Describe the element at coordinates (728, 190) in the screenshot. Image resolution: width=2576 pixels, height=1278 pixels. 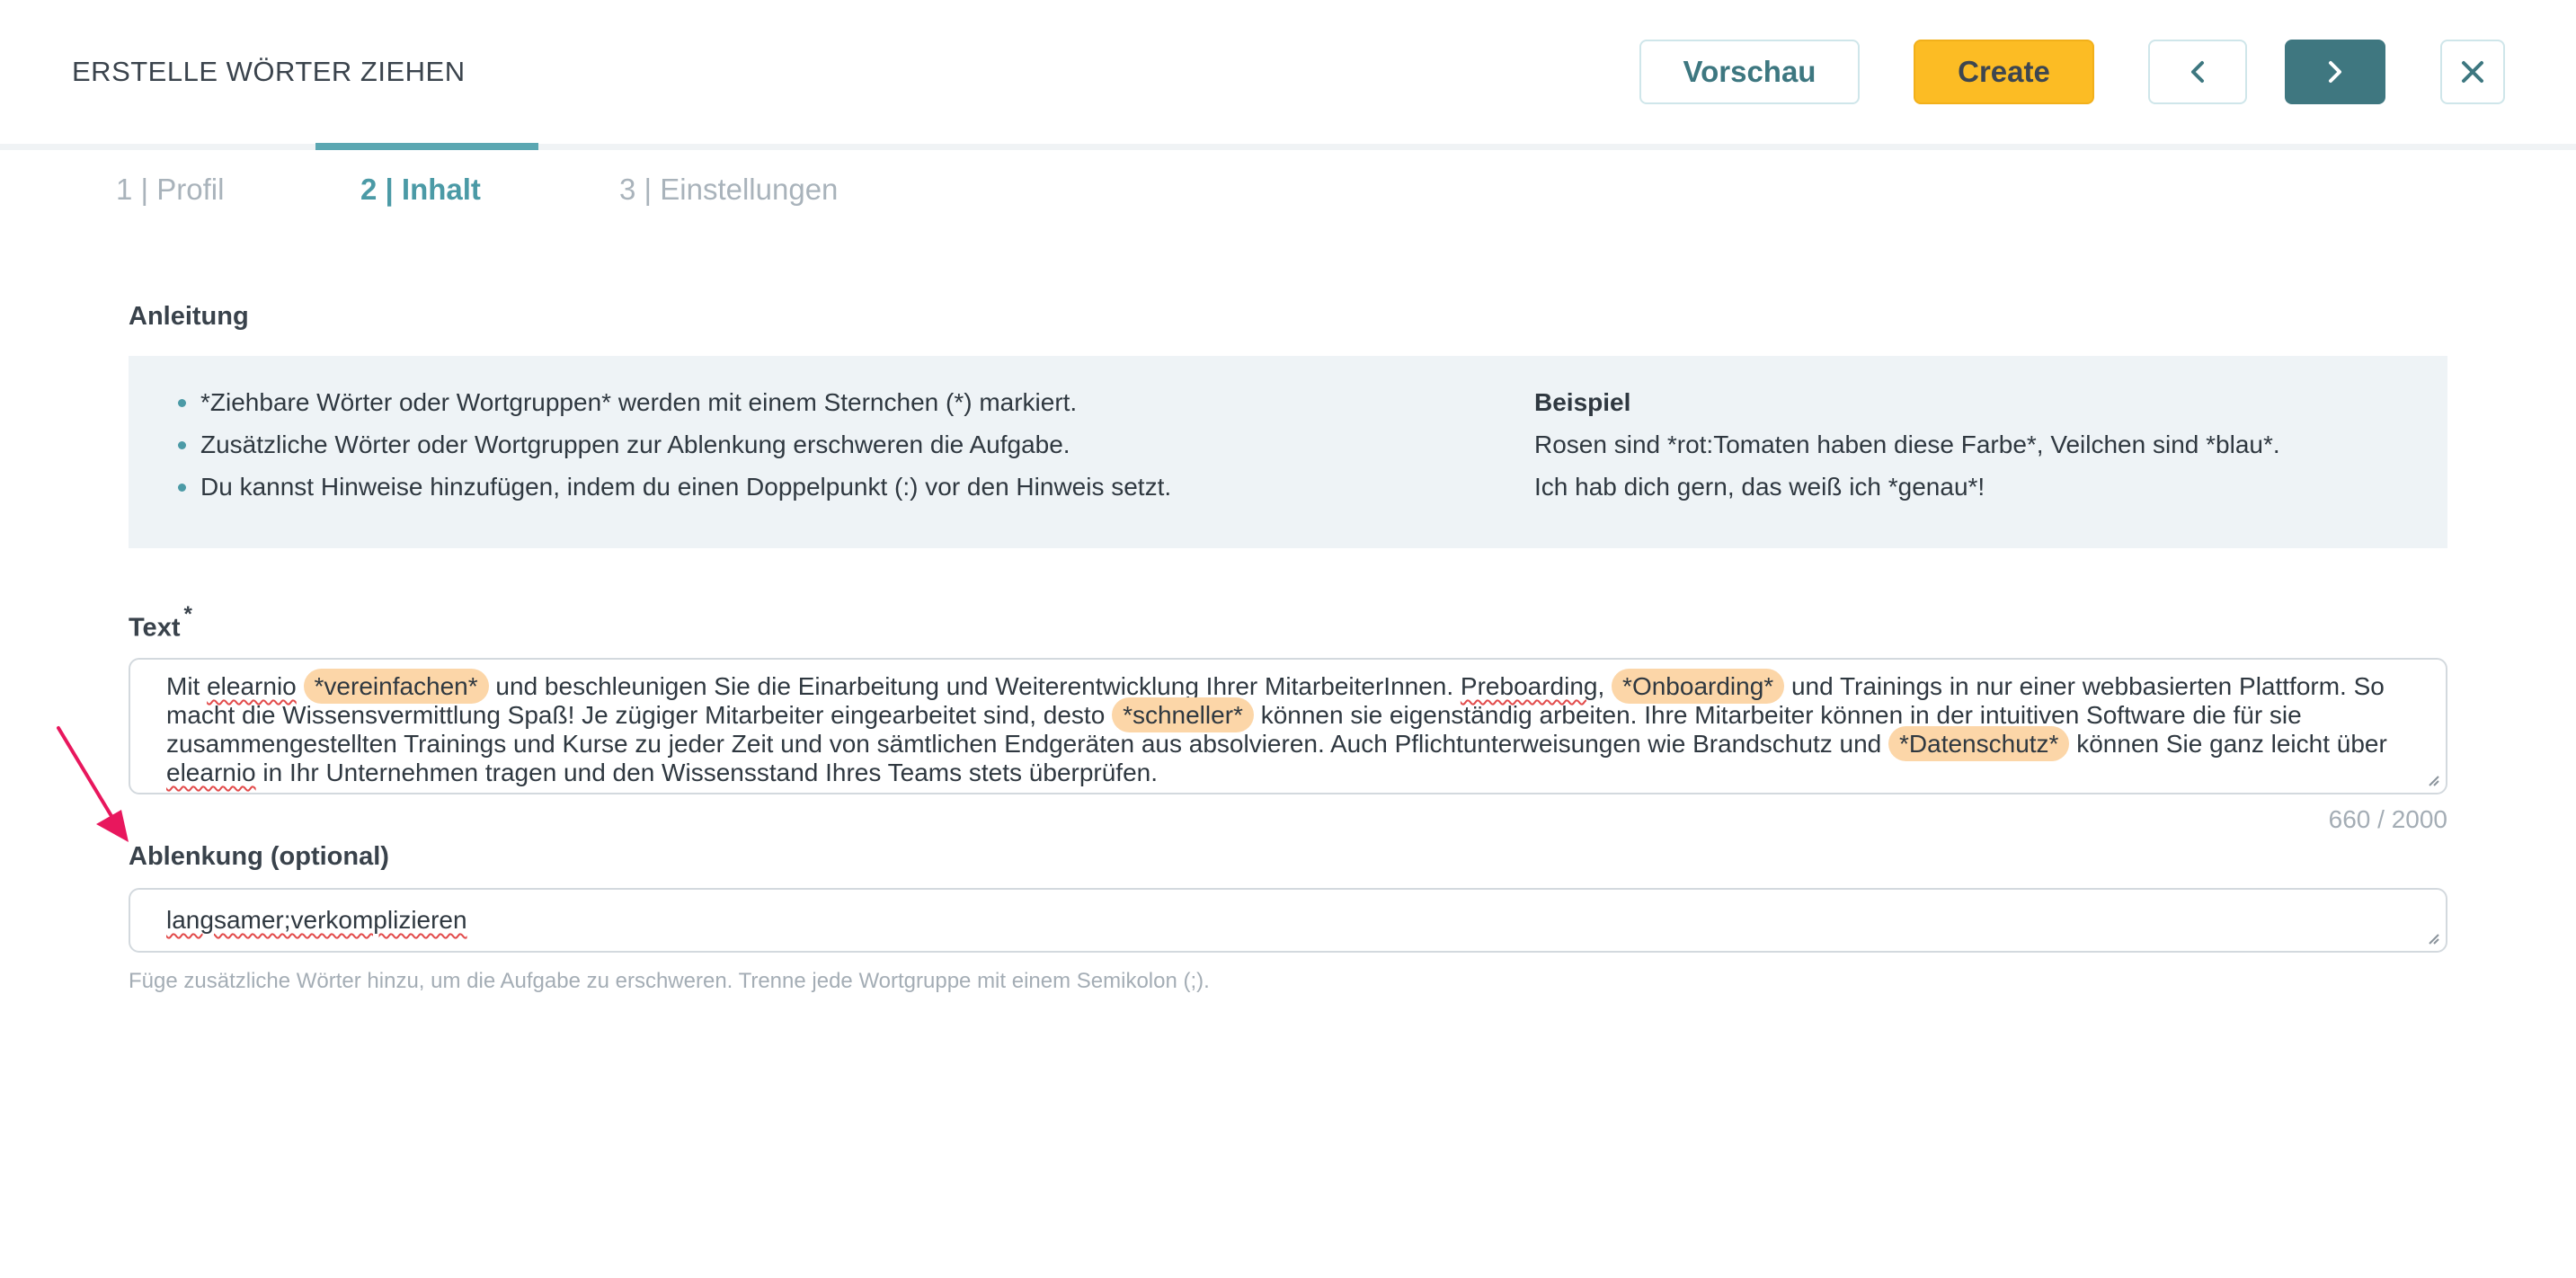
I see `tab-einstellungen: 3 | Einstellungen` at that location.